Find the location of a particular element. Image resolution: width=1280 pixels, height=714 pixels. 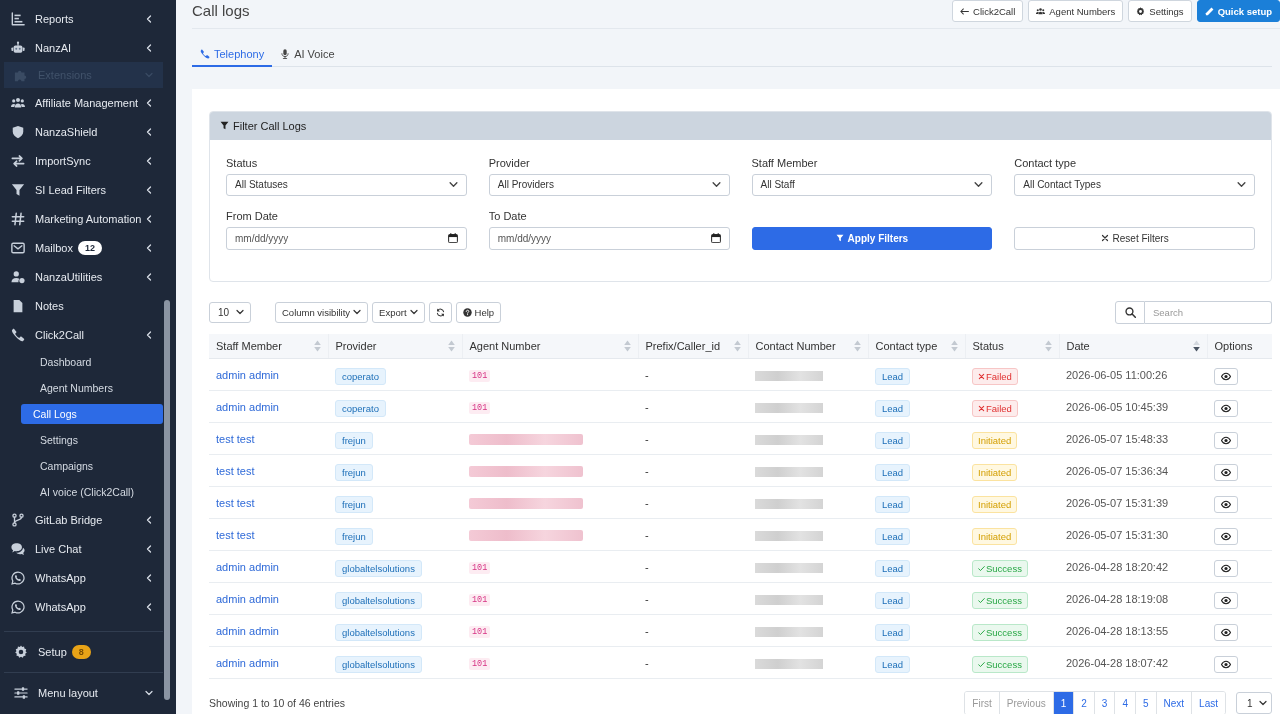

sidebar-item: Notes is located at coordinates (81, 305).